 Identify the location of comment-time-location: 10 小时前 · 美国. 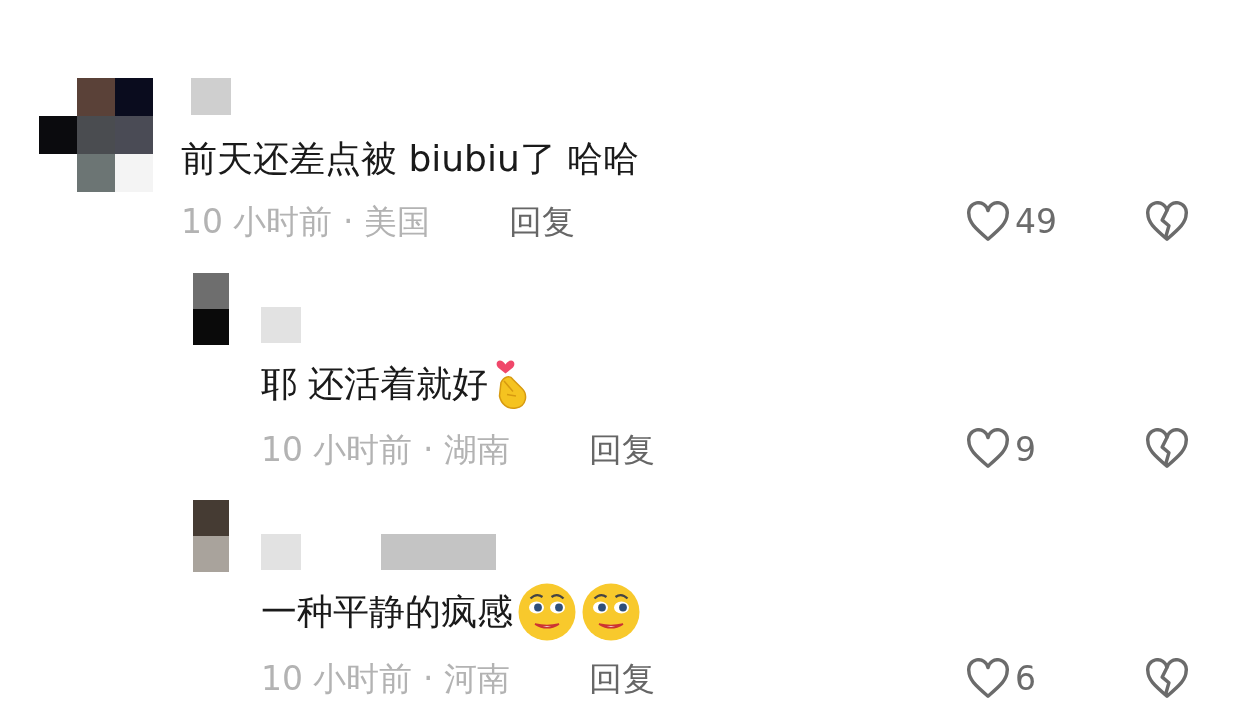
(306, 222).